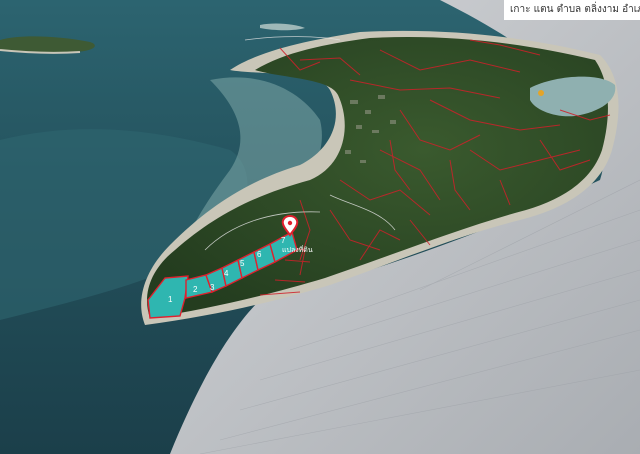  What do you see at coordinates (195, 289) in the screenshot?
I see `plot-2-label: 2` at bounding box center [195, 289].